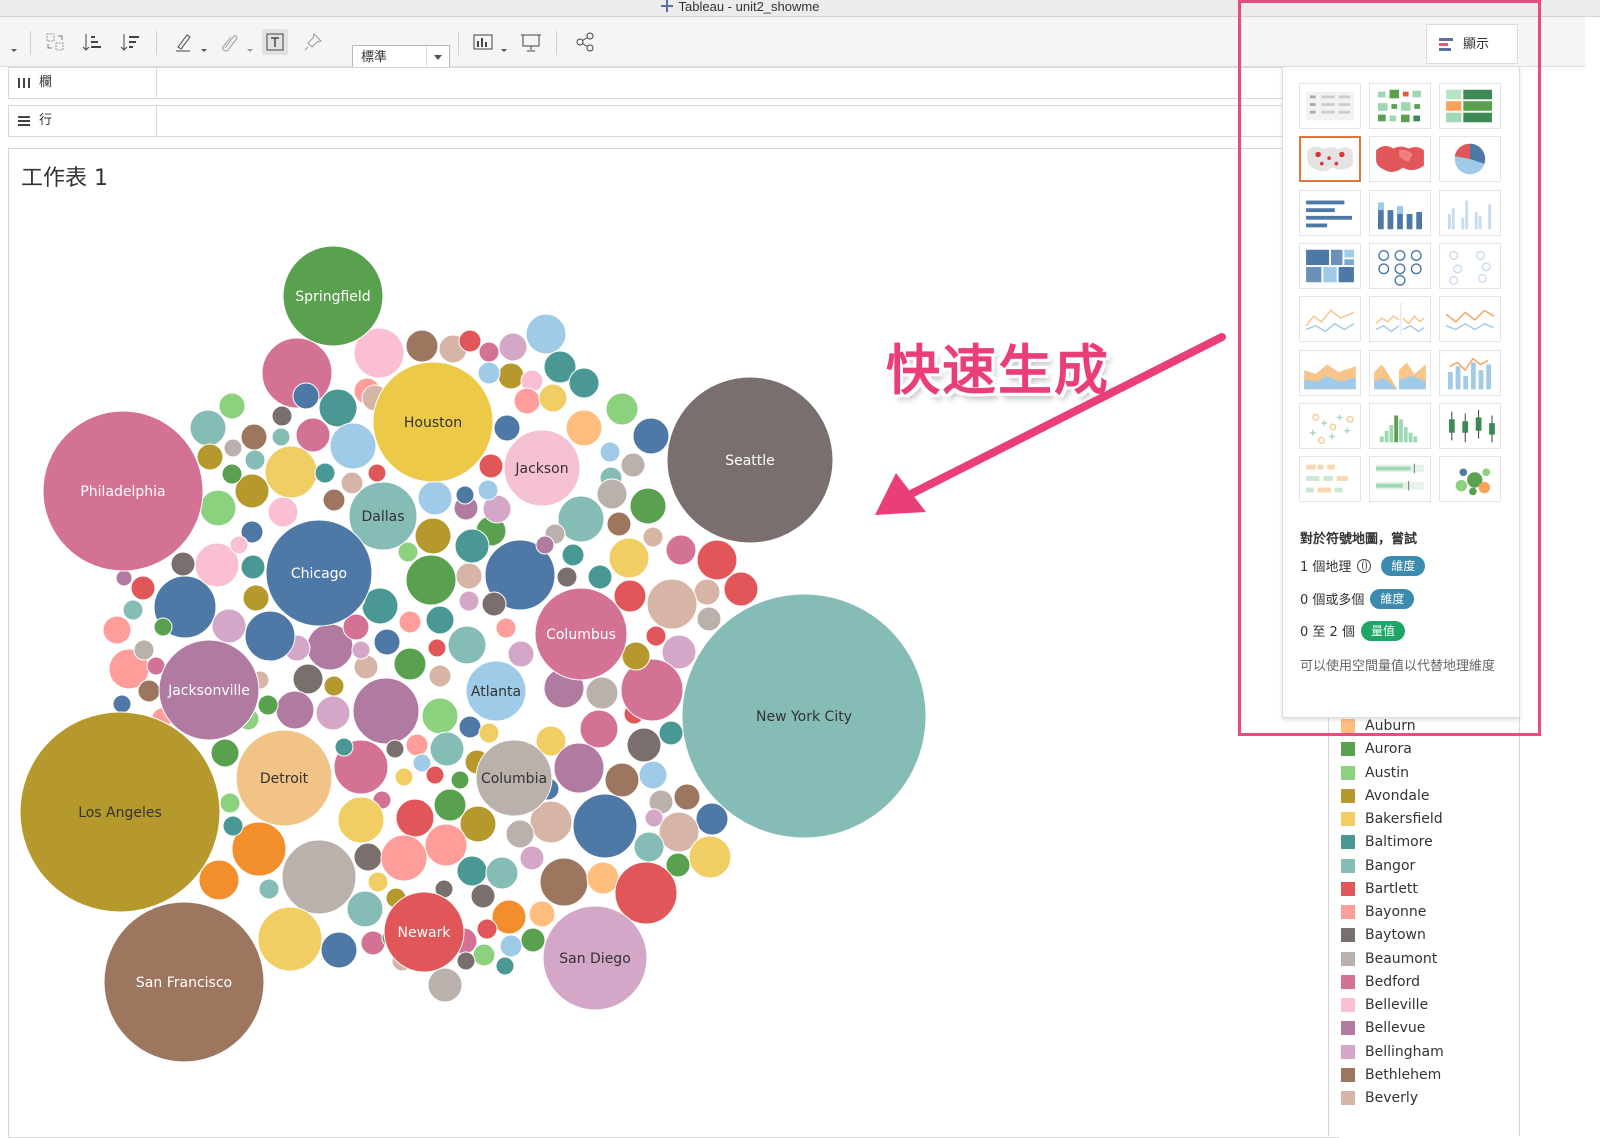 The image size is (1600, 1138). I want to click on box-whisker-icon, so click(1470, 425).